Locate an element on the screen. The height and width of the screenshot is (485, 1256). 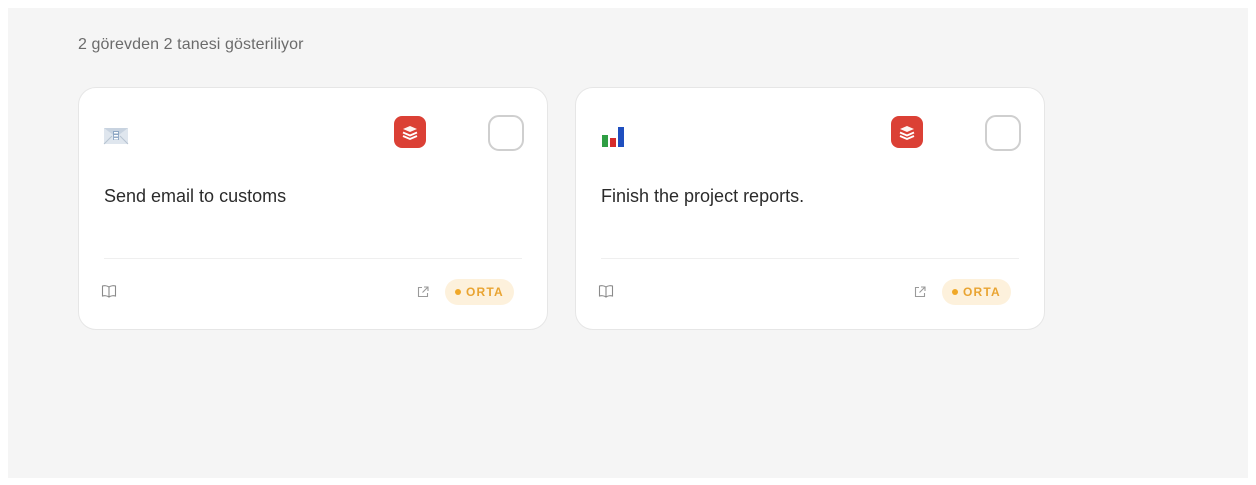
bar-chart-icon is located at coordinates (613, 137).